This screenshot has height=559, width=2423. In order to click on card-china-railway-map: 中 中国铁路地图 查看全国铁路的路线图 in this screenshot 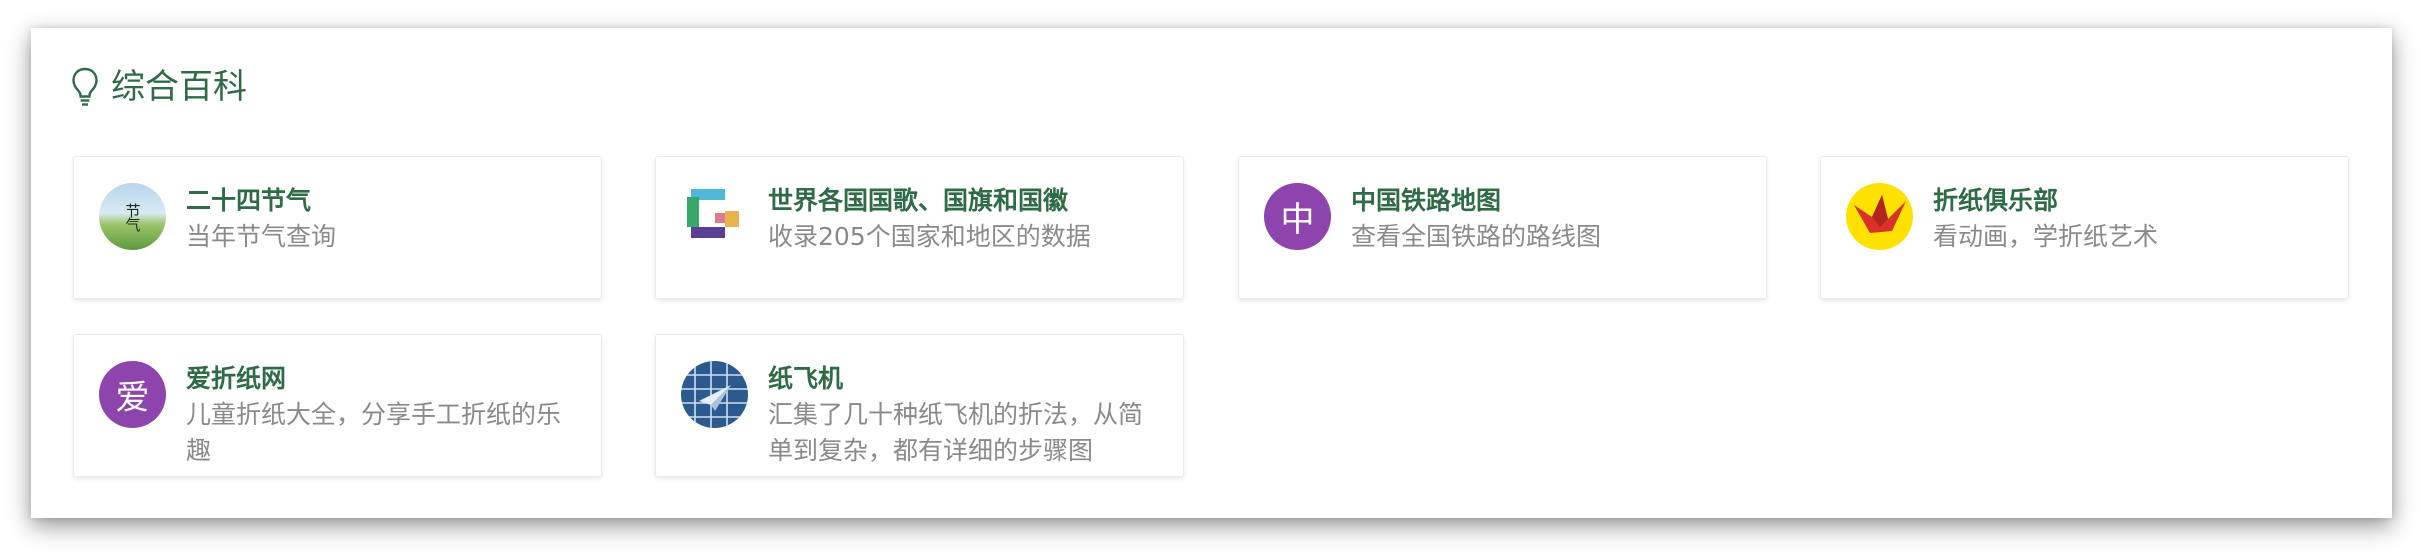, I will do `click(1502, 227)`.